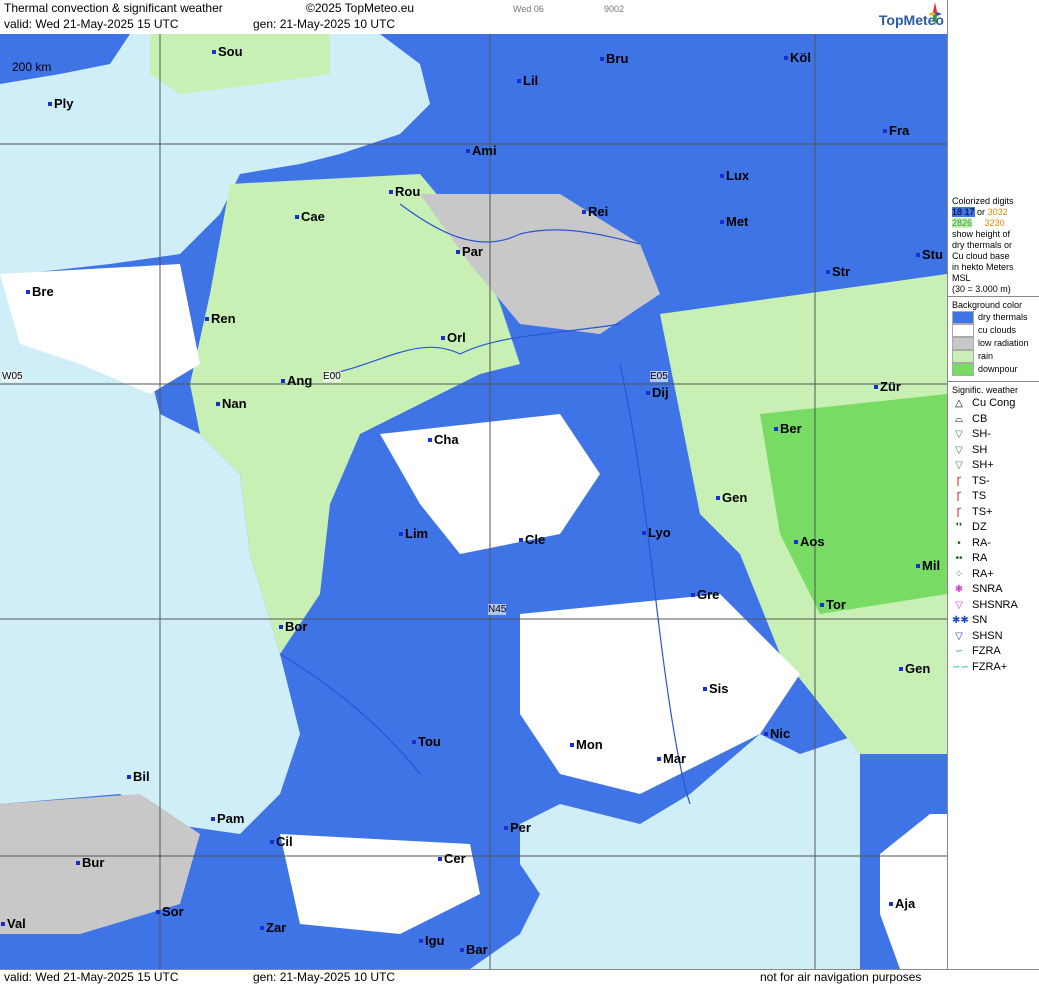  What do you see at coordinates (979, 527) in the screenshot?
I see `weather-label: DZ` at bounding box center [979, 527].